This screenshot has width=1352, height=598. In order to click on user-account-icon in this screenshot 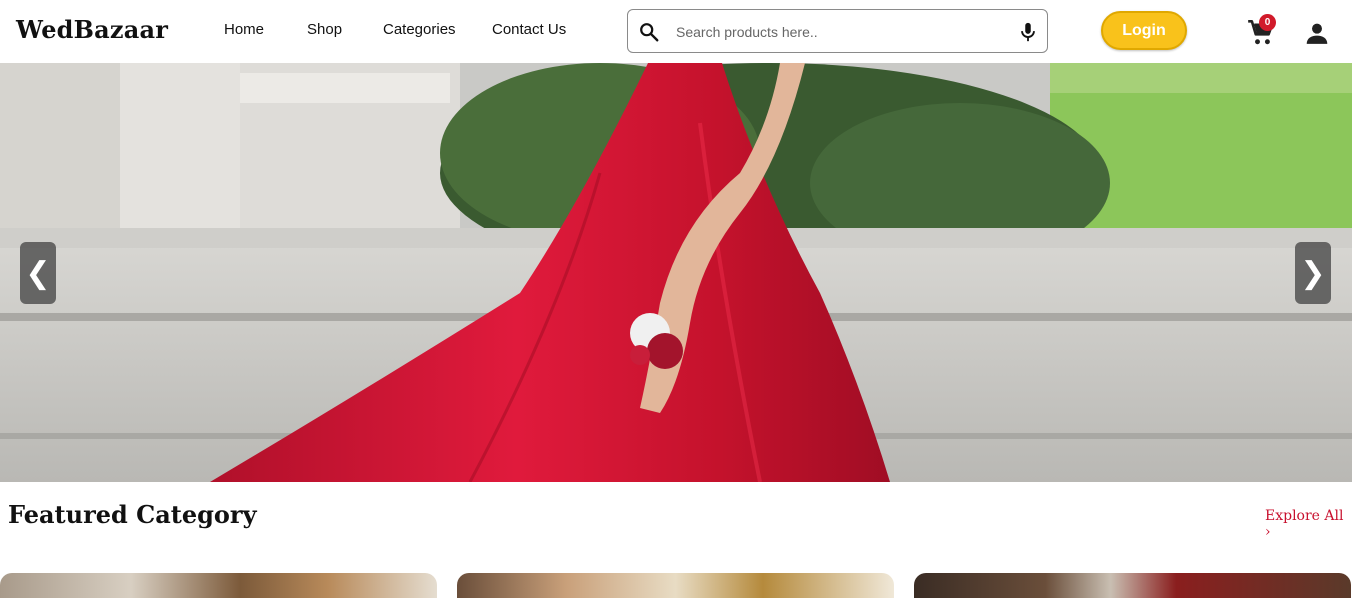, I will do `click(1317, 33)`.